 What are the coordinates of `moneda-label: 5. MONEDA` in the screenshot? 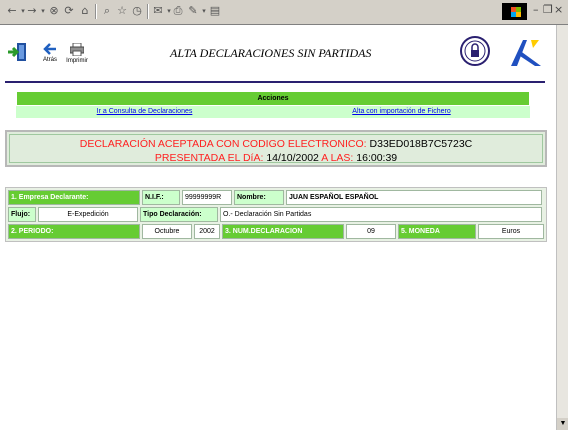 It's located at (437, 231).